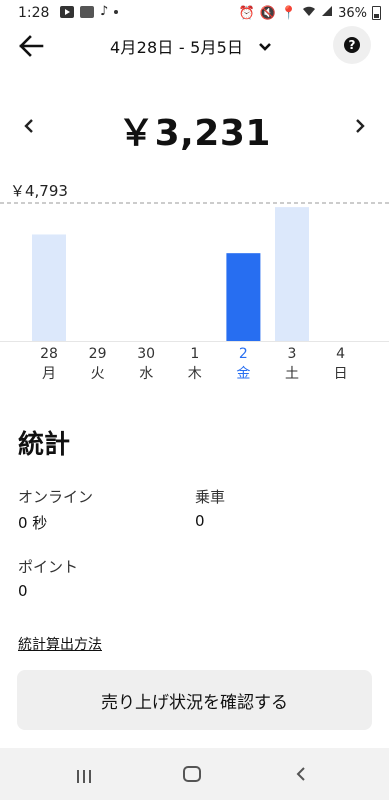 The image size is (389, 800). Describe the element at coordinates (289, 13) in the screenshot. I see `location-icon: 📍` at that location.